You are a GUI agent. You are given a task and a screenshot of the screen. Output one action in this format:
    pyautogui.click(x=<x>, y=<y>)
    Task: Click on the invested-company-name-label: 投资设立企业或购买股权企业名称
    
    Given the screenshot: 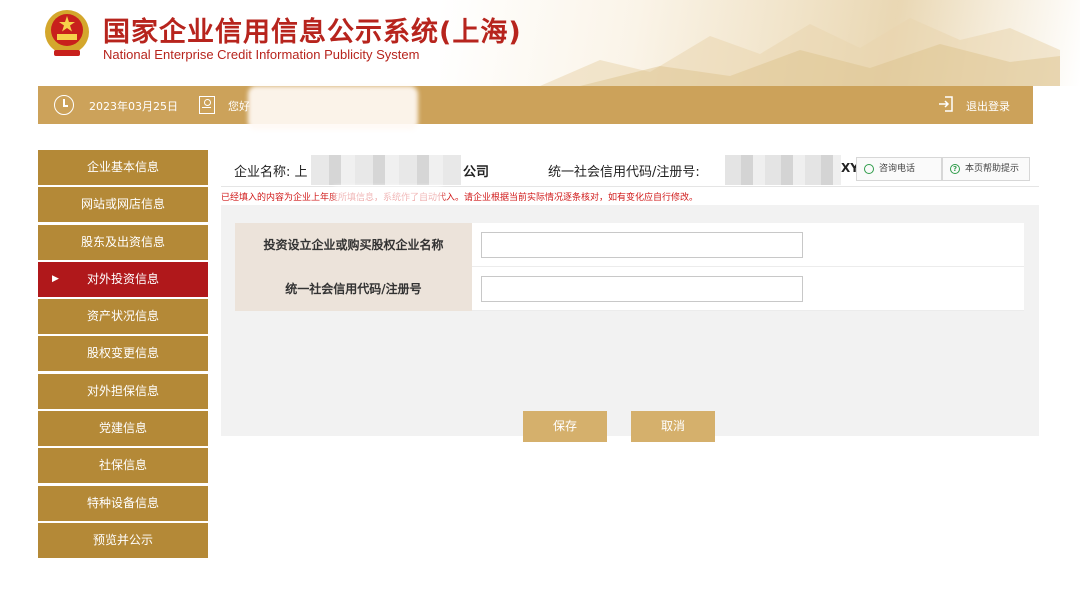 What is the action you would take?
    pyautogui.click(x=353, y=245)
    